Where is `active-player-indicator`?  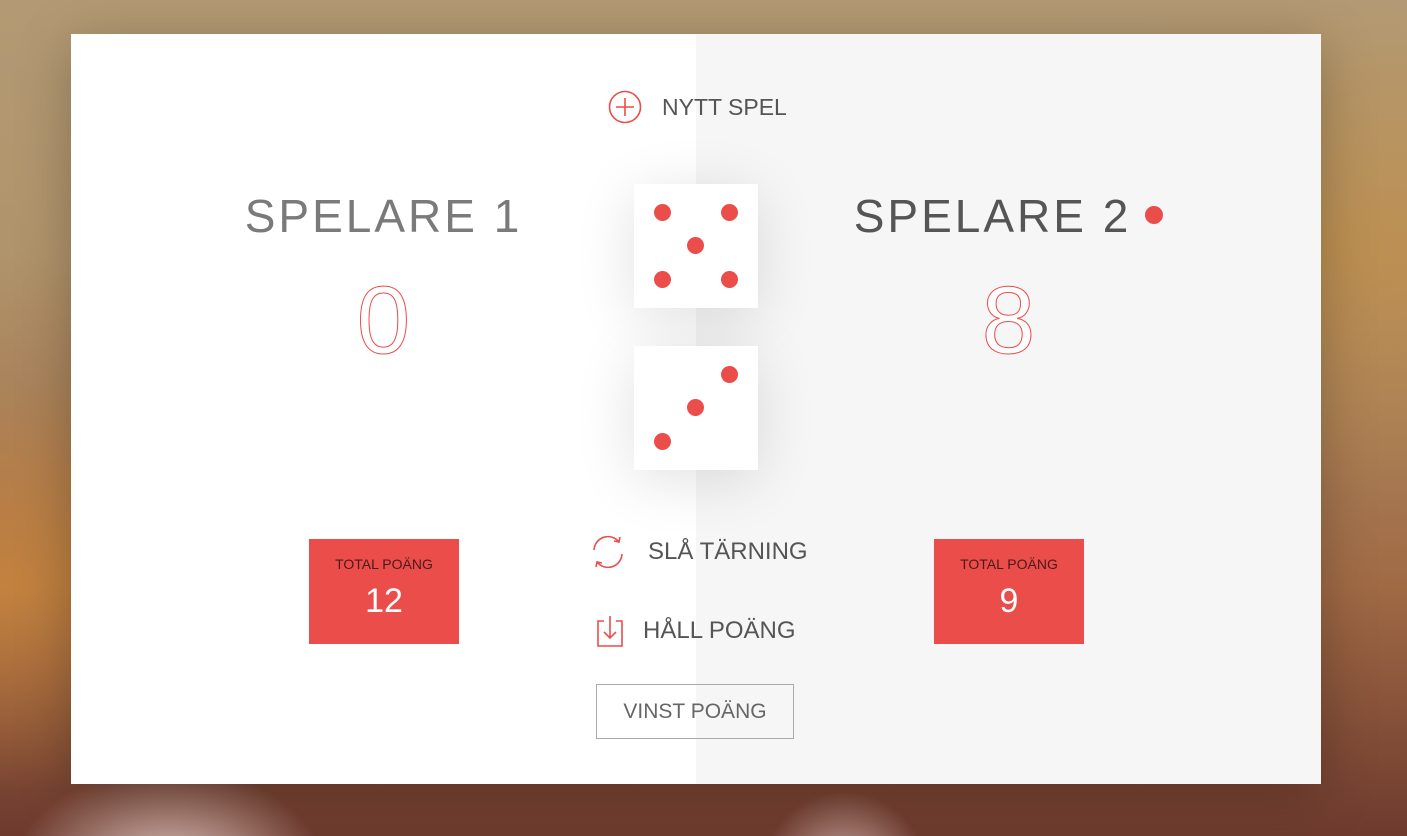 active-player-indicator is located at coordinates (1154, 214).